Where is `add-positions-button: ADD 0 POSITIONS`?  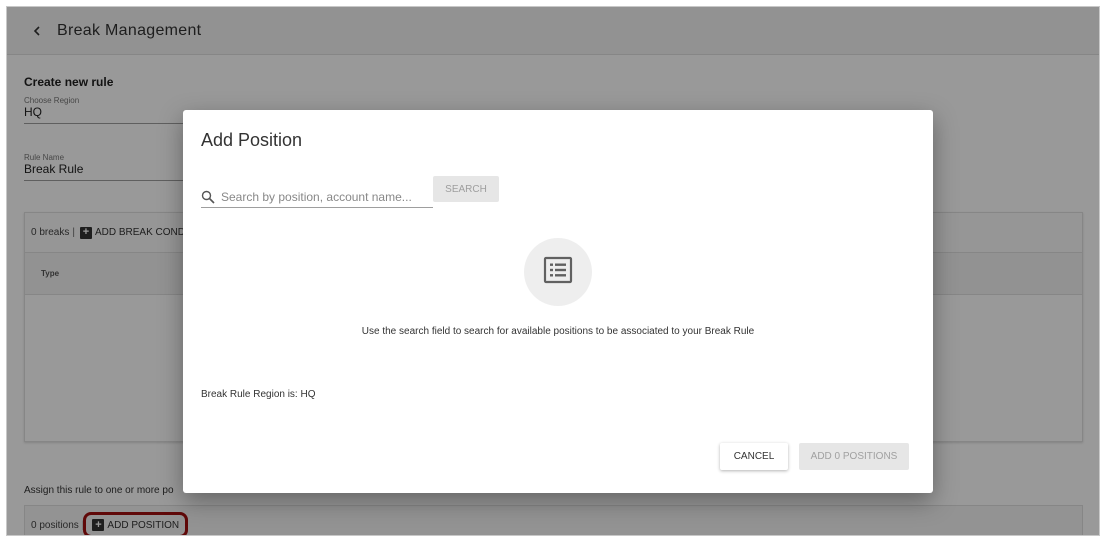 add-positions-button: ADD 0 POSITIONS is located at coordinates (854, 456).